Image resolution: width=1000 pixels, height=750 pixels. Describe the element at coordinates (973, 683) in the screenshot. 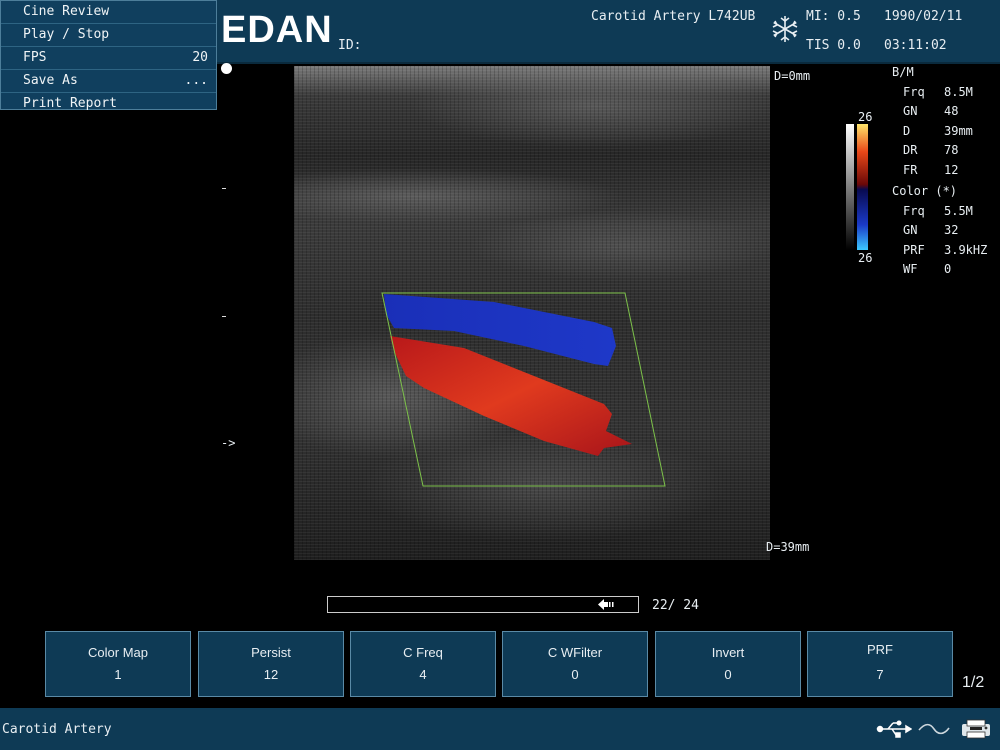

I see `softkey-page-indicator: 1/2` at that location.